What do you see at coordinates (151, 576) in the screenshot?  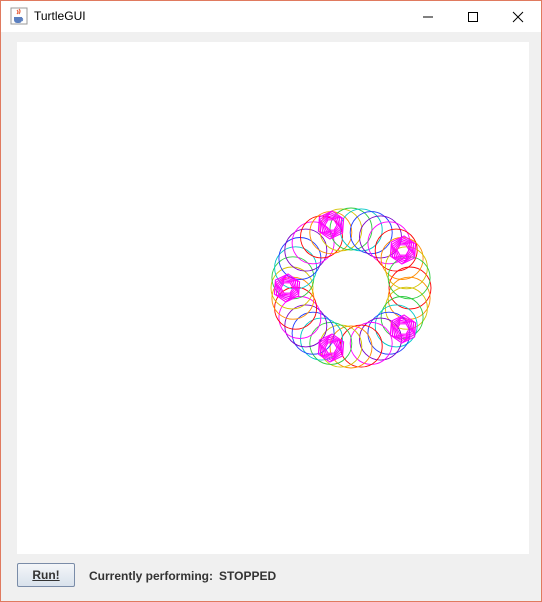 I see `status-label: Currently performing:` at bounding box center [151, 576].